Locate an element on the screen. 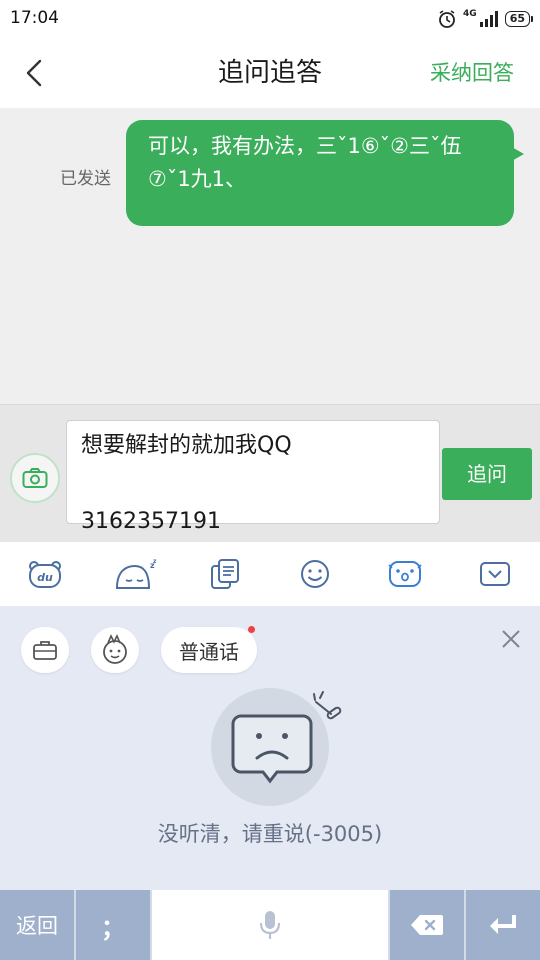 The height and width of the screenshot is (960, 540). camera-icon is located at coordinates (35, 478).